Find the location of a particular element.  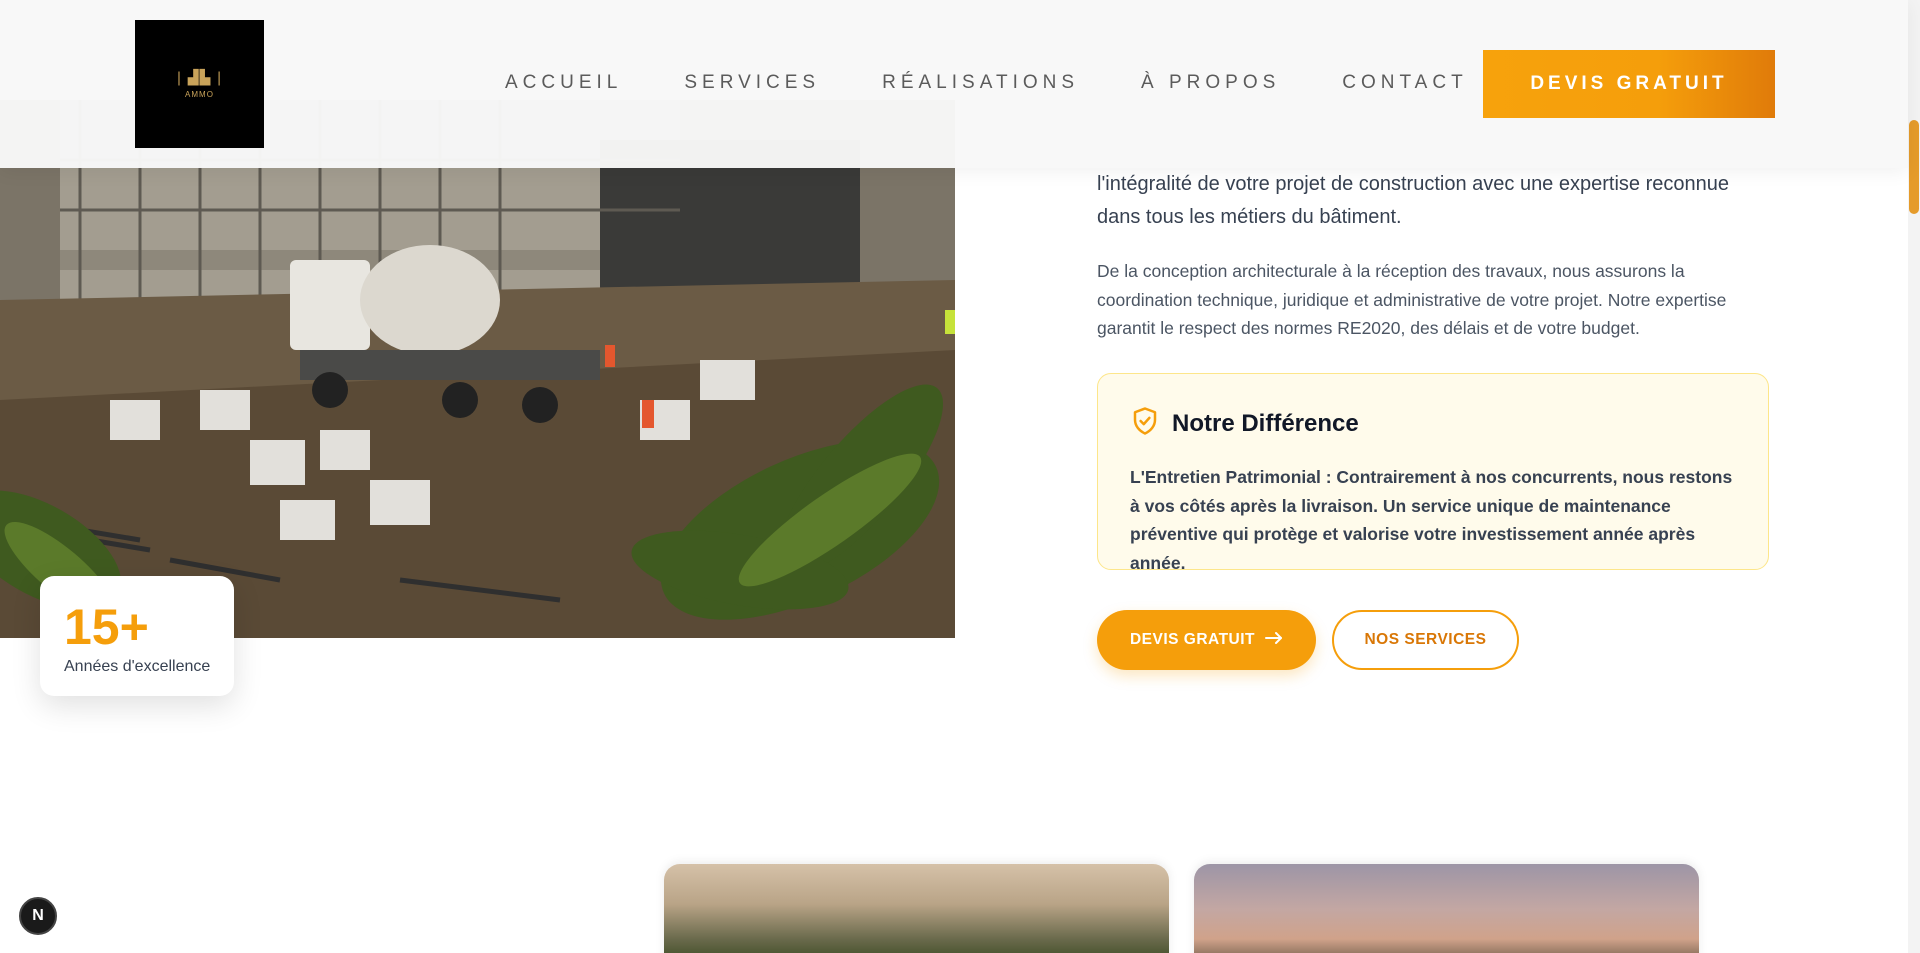

difference-header: Notre Différence is located at coordinates (1433, 423).